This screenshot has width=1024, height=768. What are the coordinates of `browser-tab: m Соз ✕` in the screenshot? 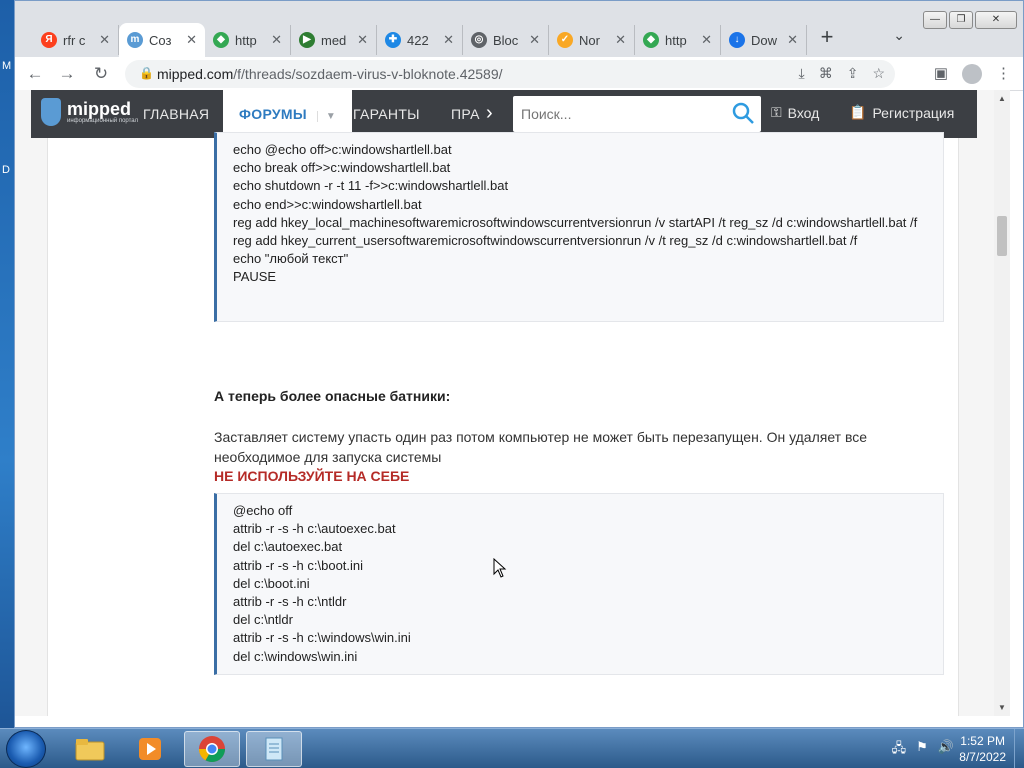 It's located at (162, 40).